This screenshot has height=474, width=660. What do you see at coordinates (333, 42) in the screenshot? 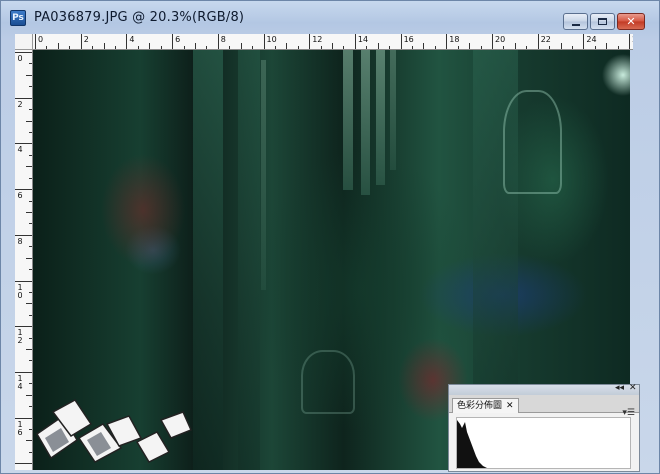
I see `horizontal-ruler: 02468101214161820222426` at bounding box center [333, 42].